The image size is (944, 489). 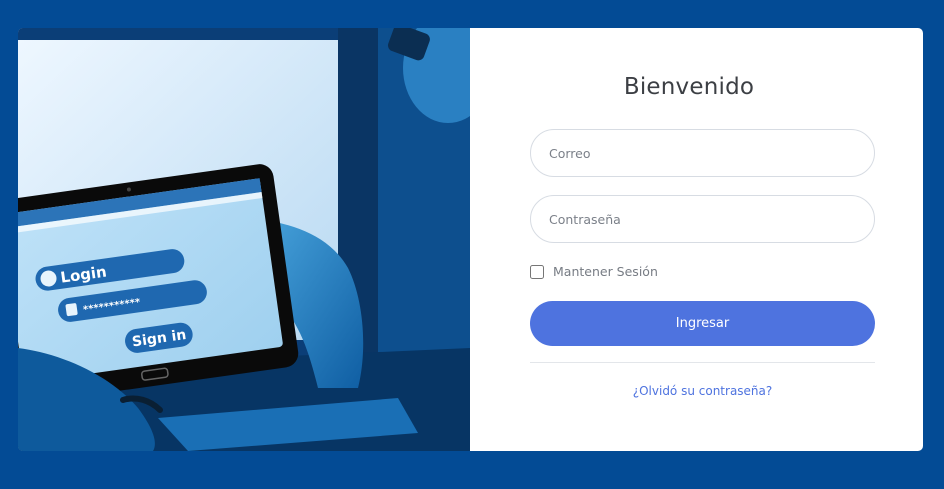 What do you see at coordinates (702, 391) in the screenshot?
I see `forgot-password-link: ¿Olvidó su contraseña?` at bounding box center [702, 391].